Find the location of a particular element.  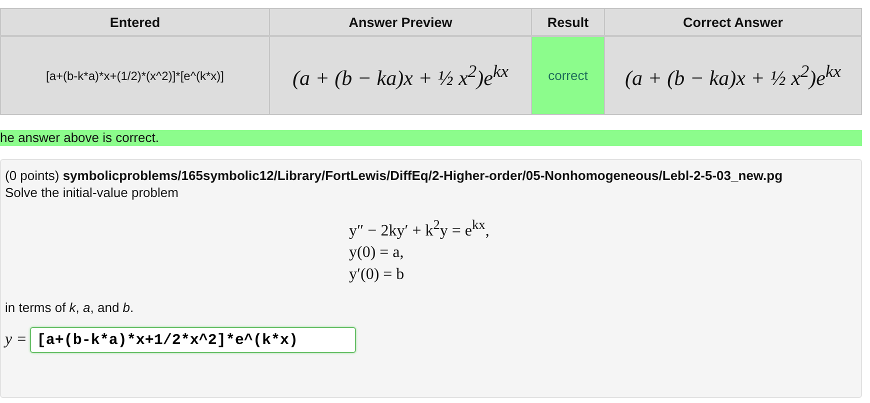

equation: y″ − 2ky′ + k$^{2}$y = e$^{kx}$, is located at coordinates (419, 229).